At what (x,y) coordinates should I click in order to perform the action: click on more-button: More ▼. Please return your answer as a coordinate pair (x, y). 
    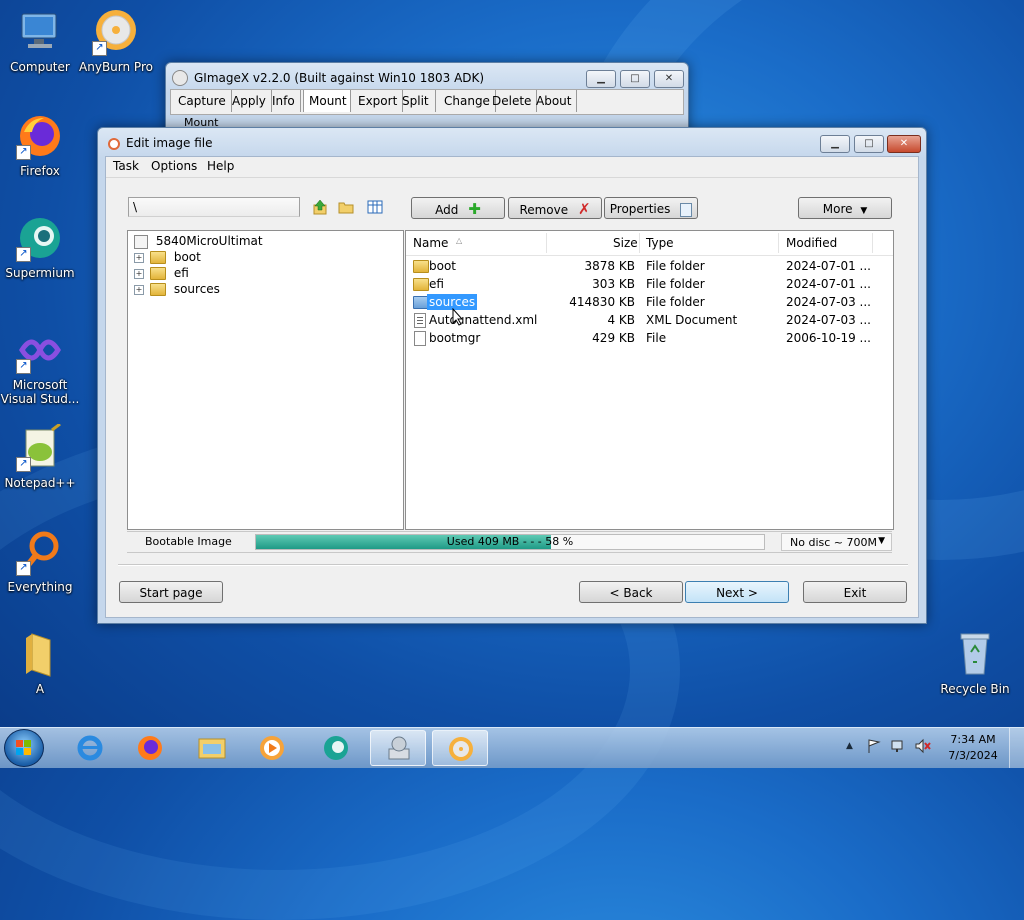
    Looking at the image, I should click on (845, 208).